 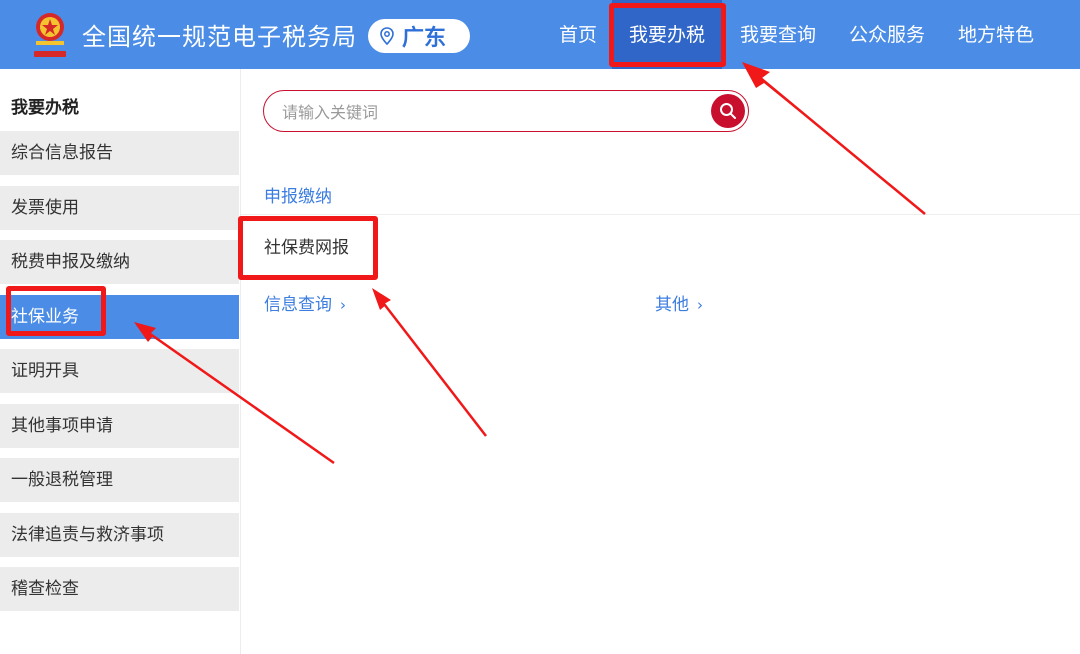 I want to click on sidebar-title: 我要办税, so click(x=45, y=108).